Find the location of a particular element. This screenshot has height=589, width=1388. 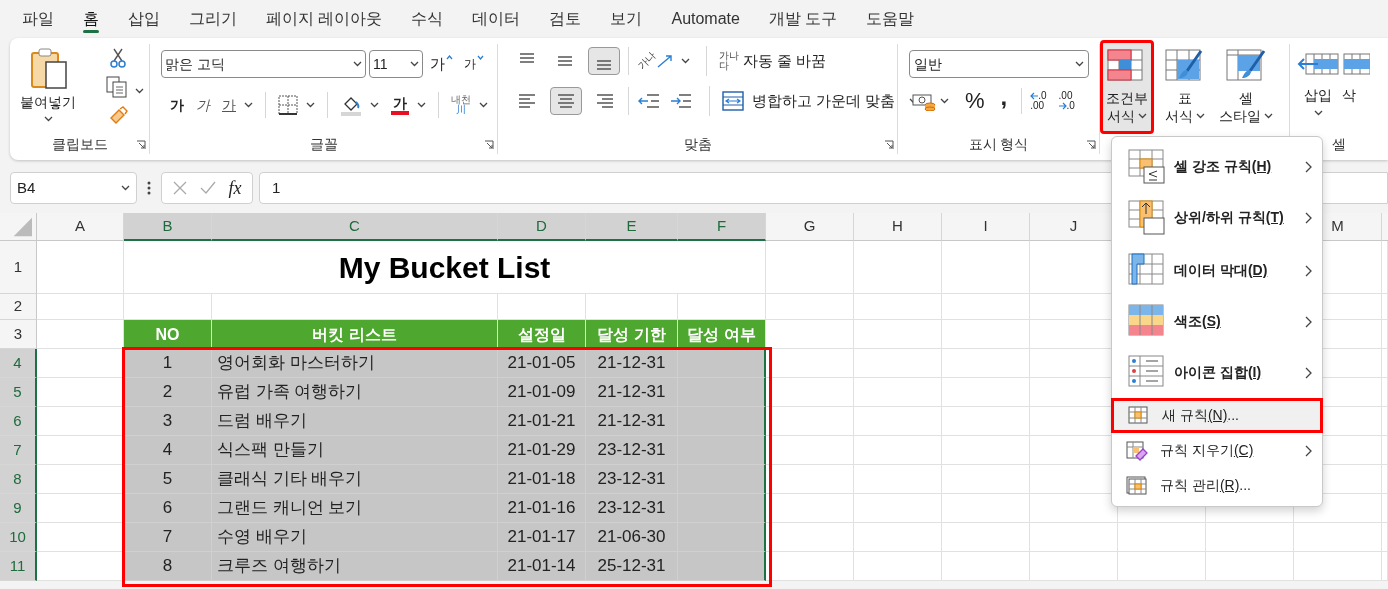

header-cell: 달성 기한 is located at coordinates (632, 334).